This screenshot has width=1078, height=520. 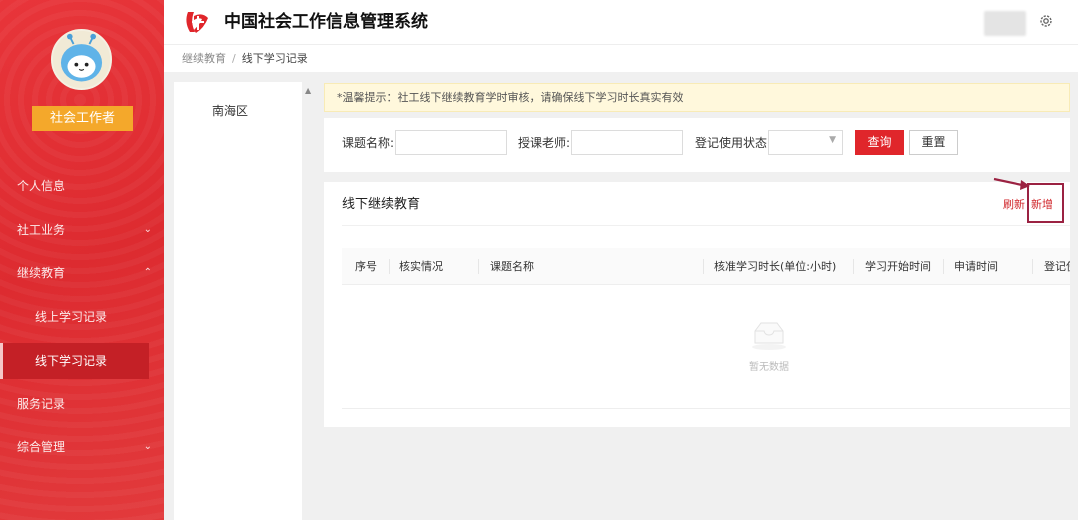 I want to click on app-title: 中国社会工作信息管理系统, so click(x=326, y=22).